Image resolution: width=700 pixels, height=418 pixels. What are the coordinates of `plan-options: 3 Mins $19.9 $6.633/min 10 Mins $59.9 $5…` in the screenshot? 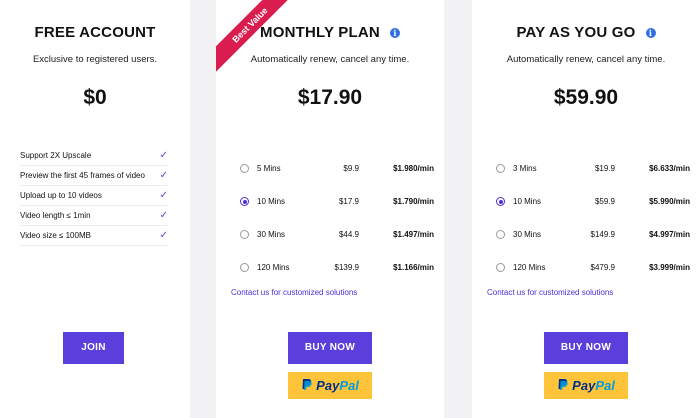 It's located at (593, 218).